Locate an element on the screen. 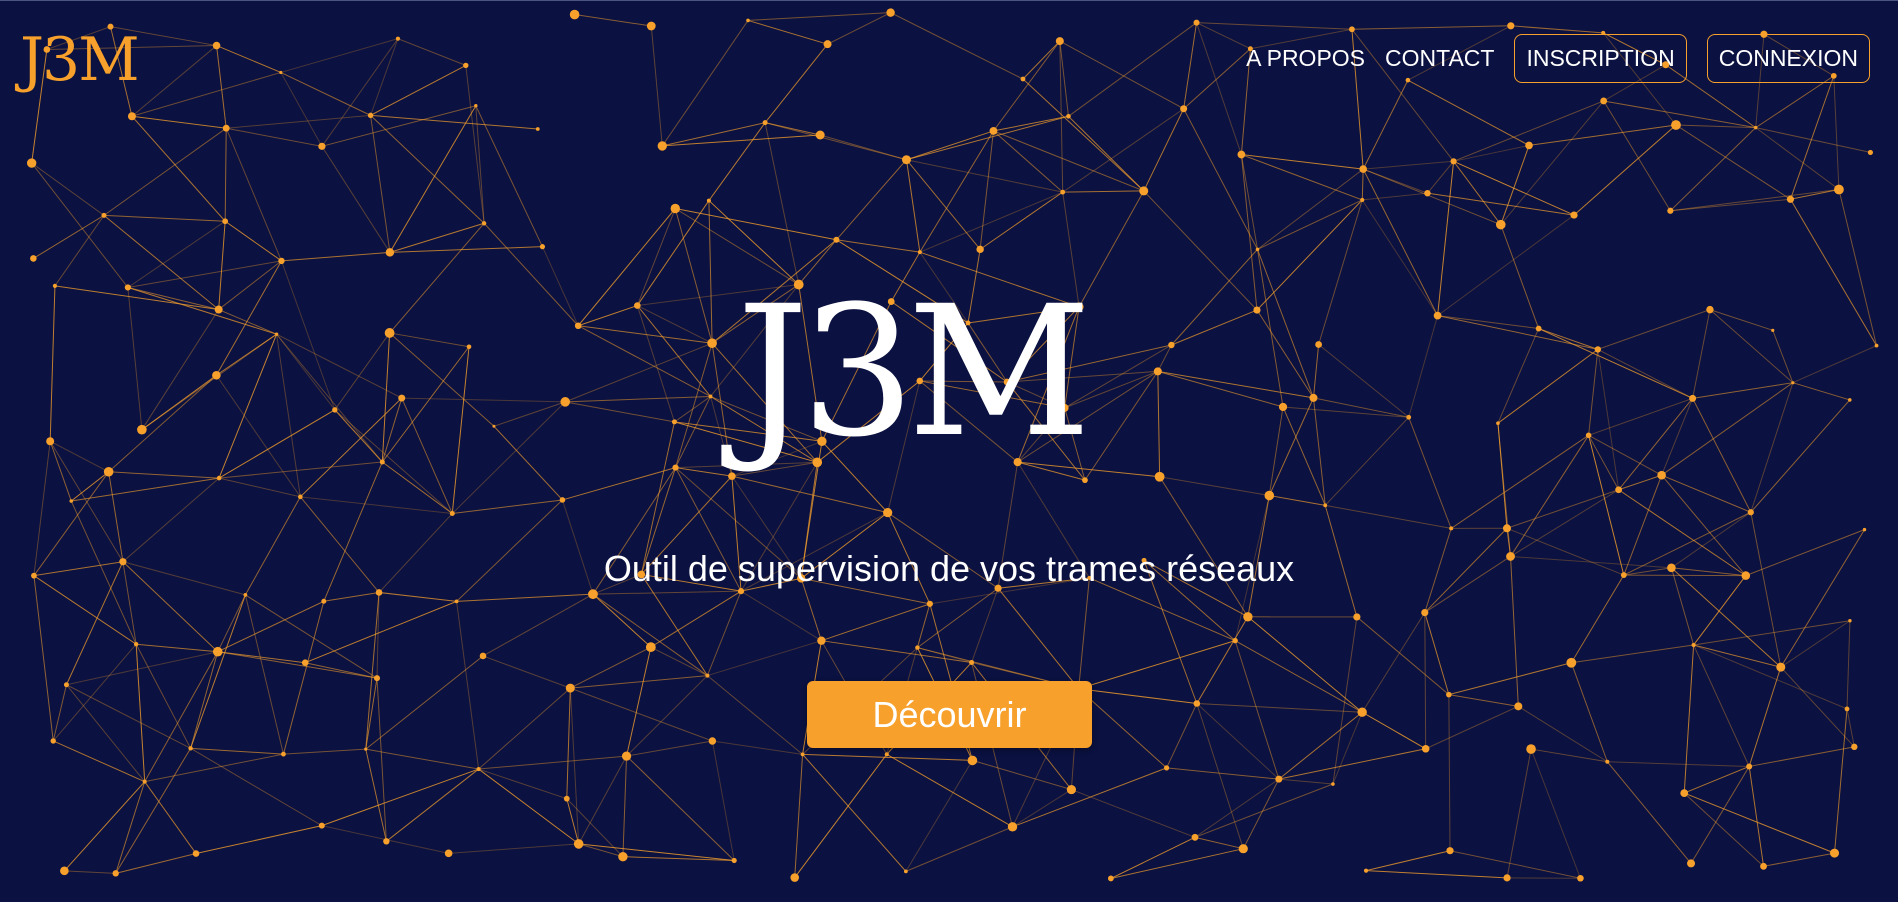  login-button: CONNEXION is located at coordinates (1788, 58).